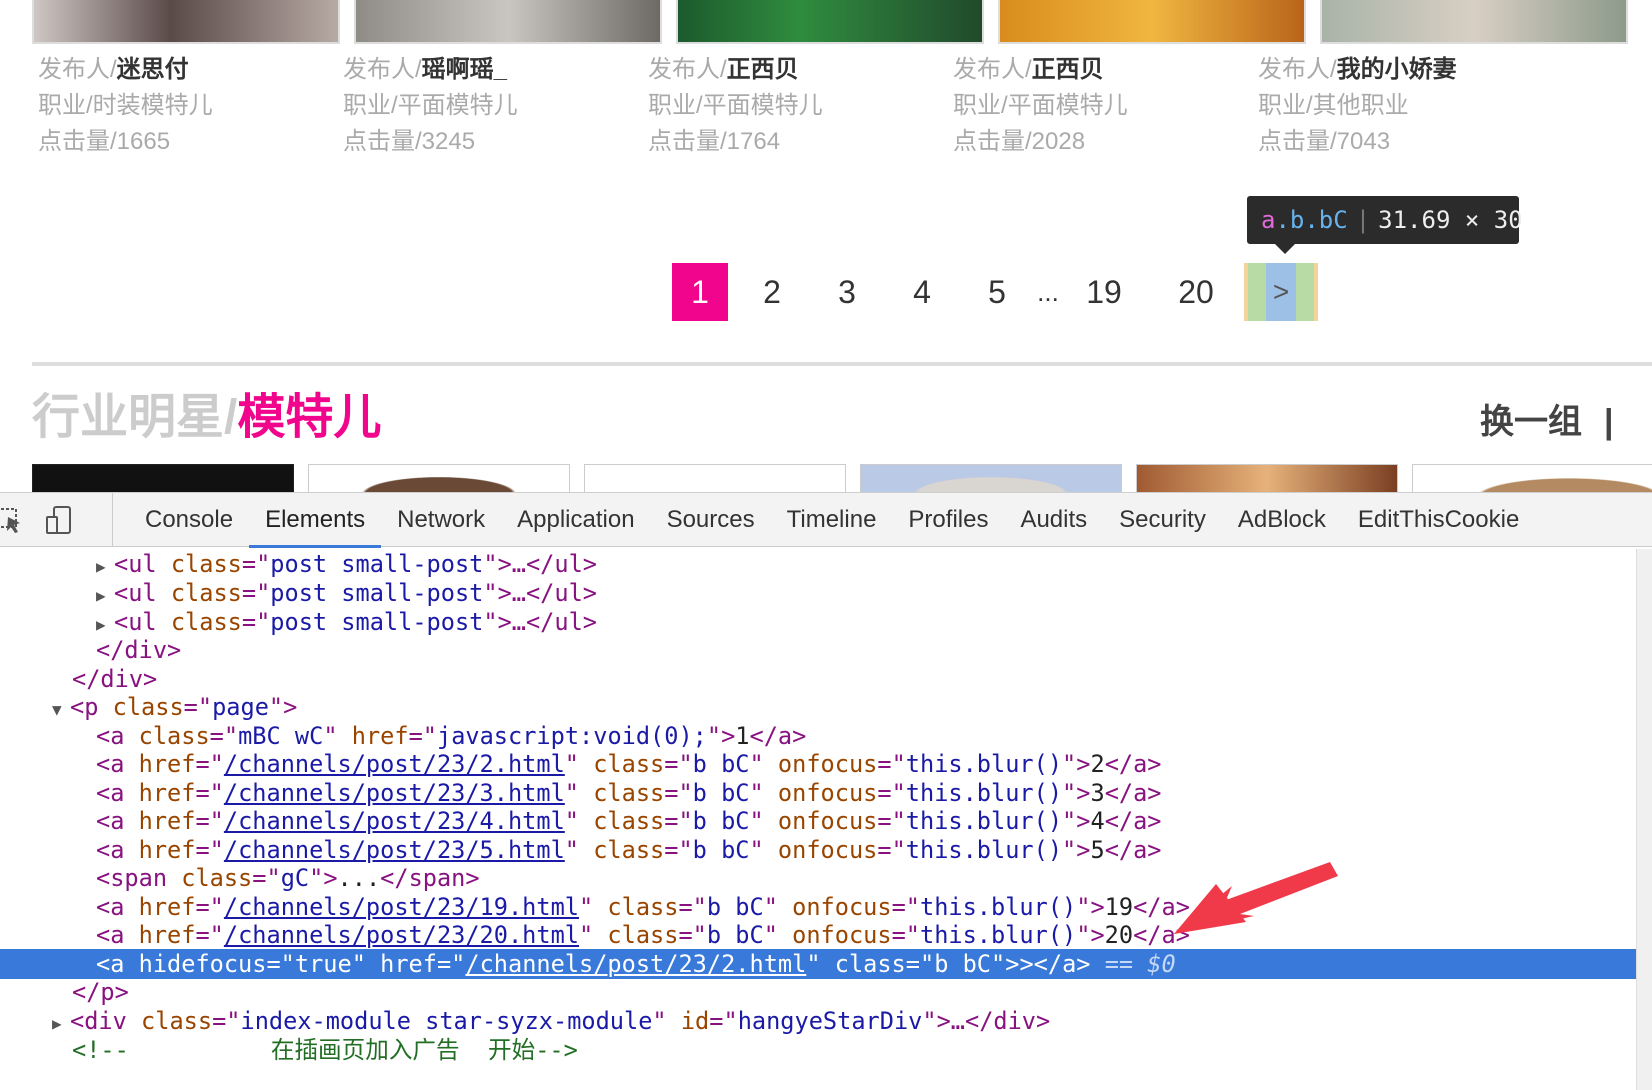 The image size is (1652, 1090). I want to click on post-info: 发布人/正西贝 职业/平面模特儿 点击量/2028, so click(1103, 106).